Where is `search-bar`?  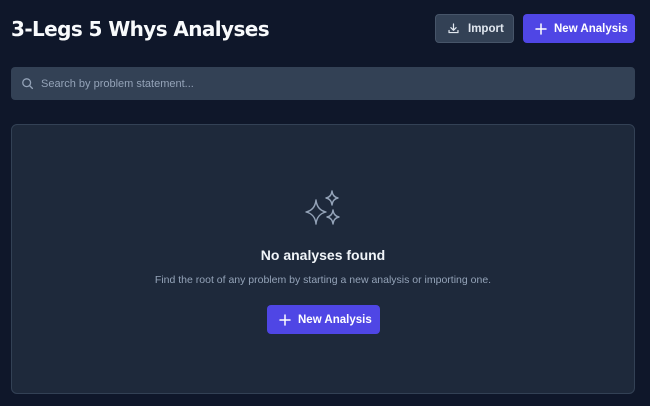
search-bar is located at coordinates (323, 83).